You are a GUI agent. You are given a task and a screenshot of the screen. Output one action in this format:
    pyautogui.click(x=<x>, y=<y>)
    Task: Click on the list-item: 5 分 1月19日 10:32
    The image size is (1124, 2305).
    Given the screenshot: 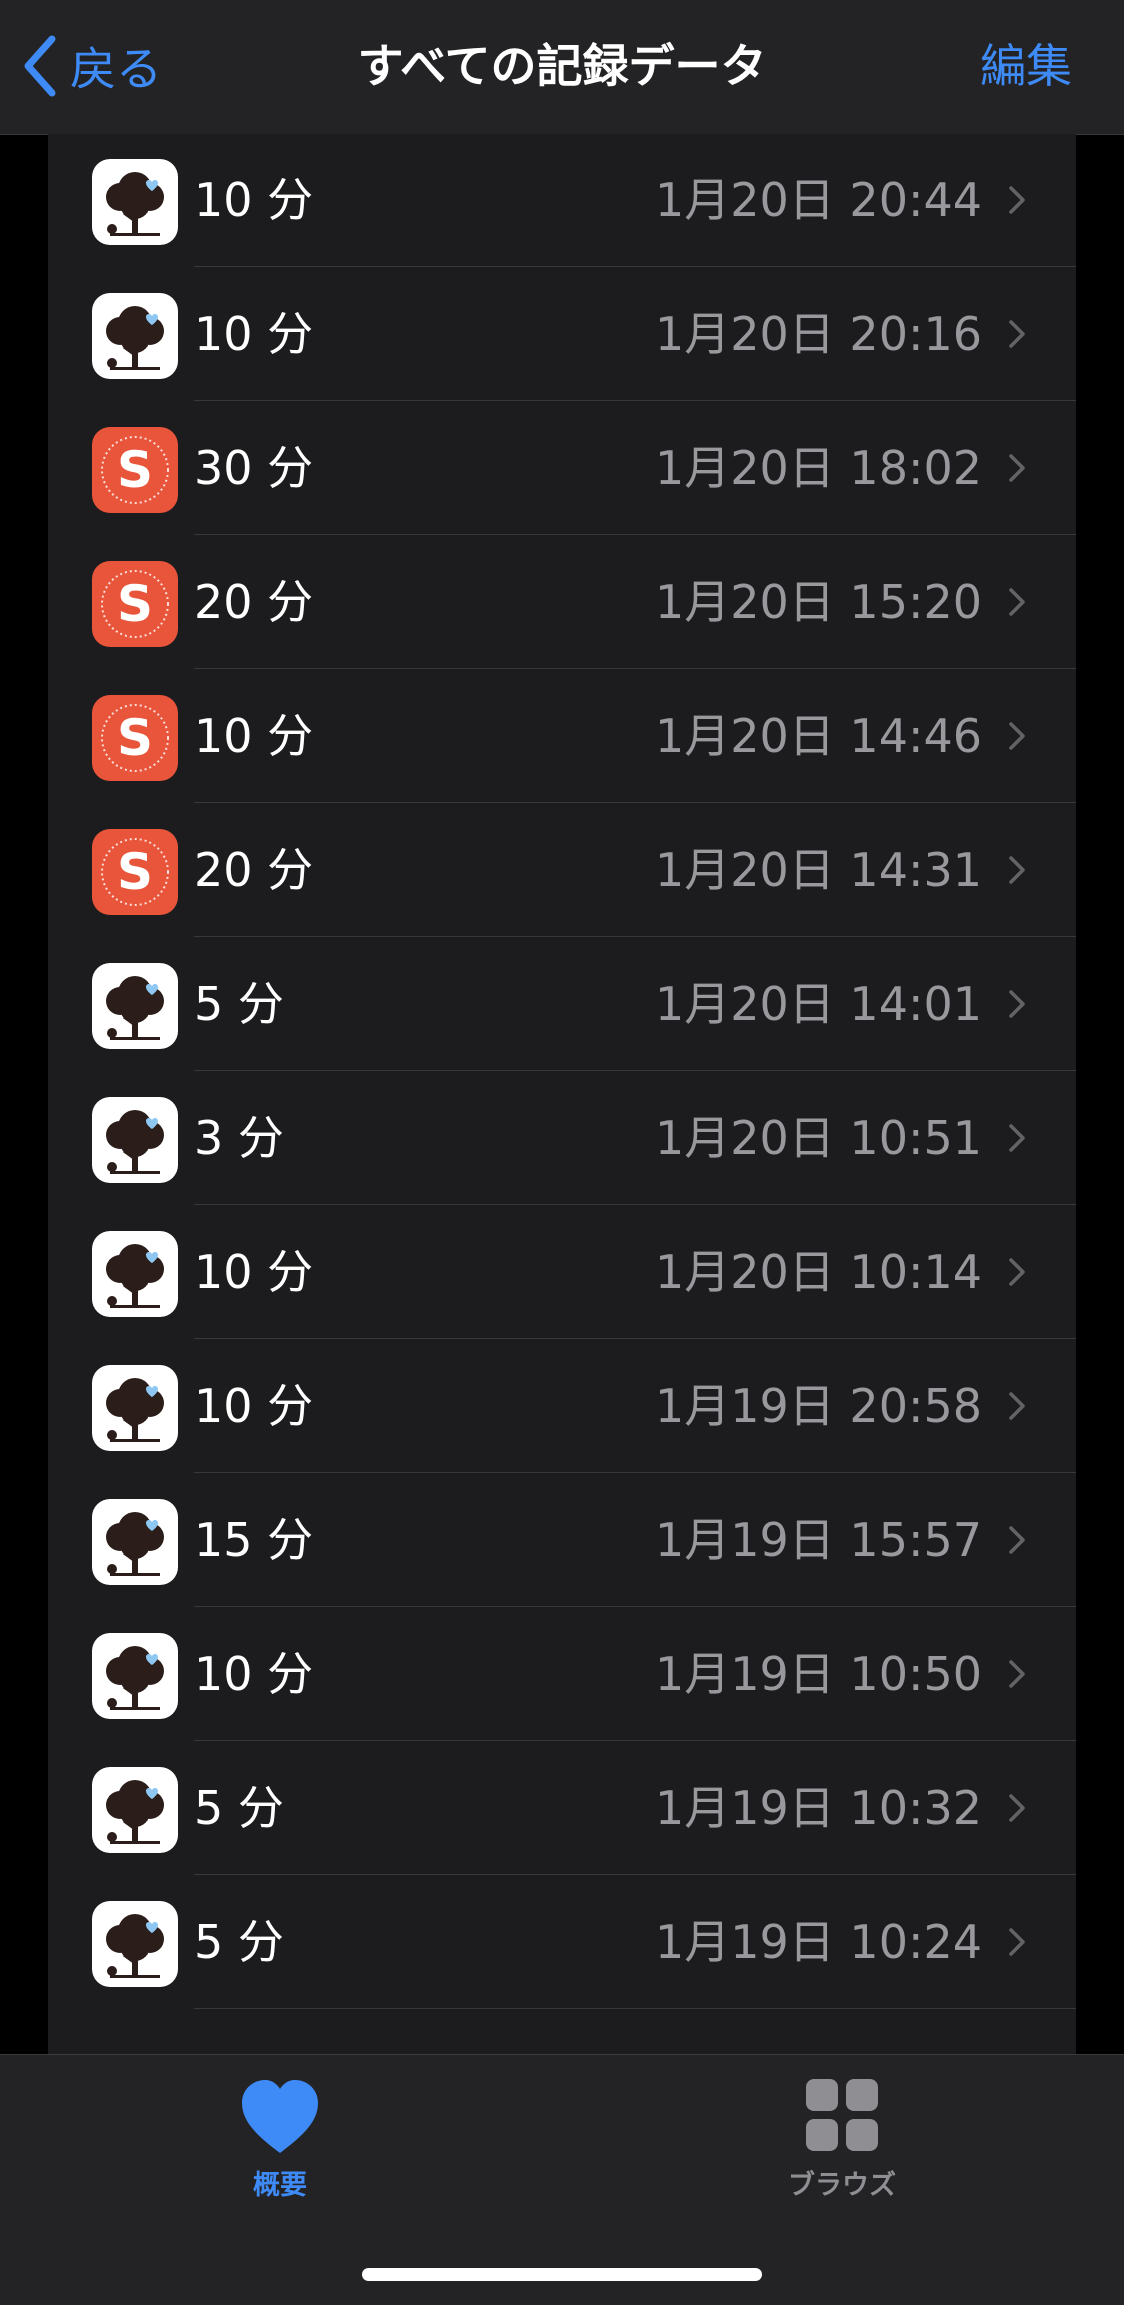 What is the action you would take?
    pyautogui.click(x=562, y=1808)
    